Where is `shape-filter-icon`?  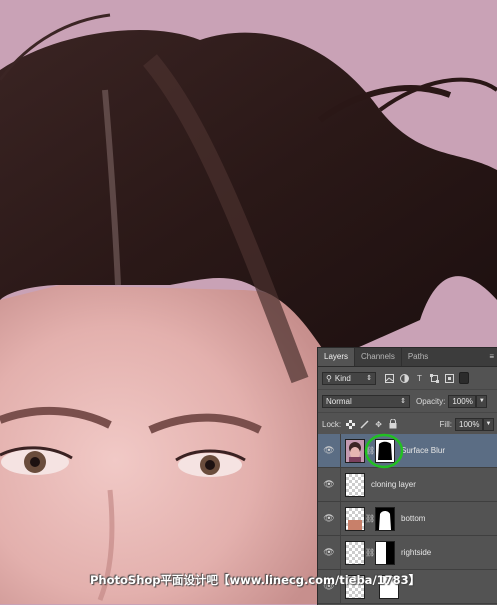
shape-filter-icon is located at coordinates (434, 378).